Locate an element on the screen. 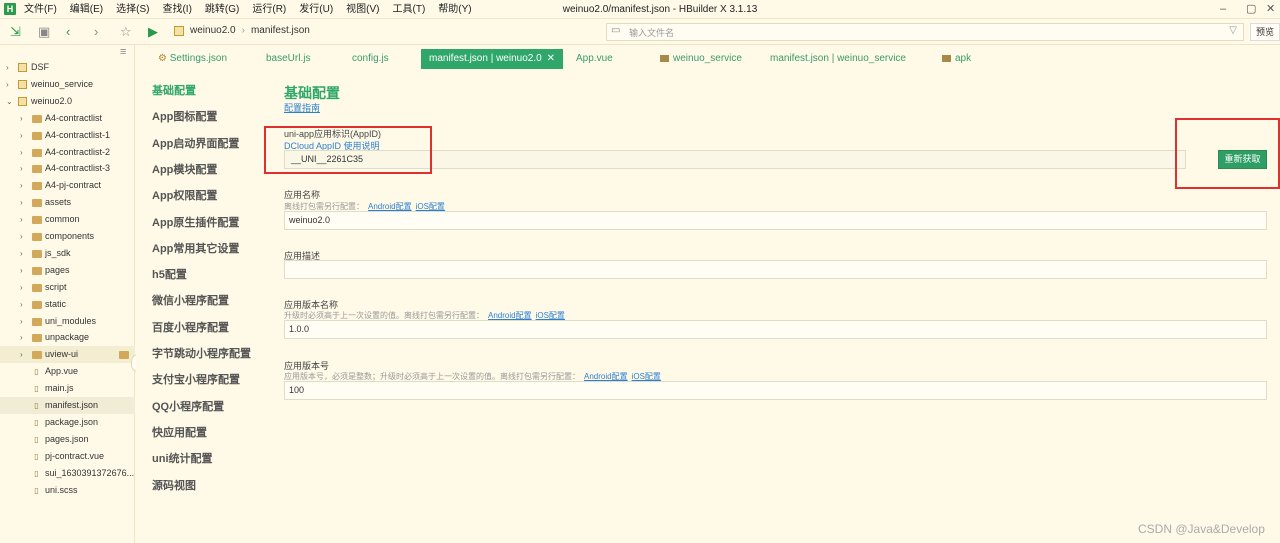  settings-nav-item: App启动界面配置 is located at coordinates (195, 143).